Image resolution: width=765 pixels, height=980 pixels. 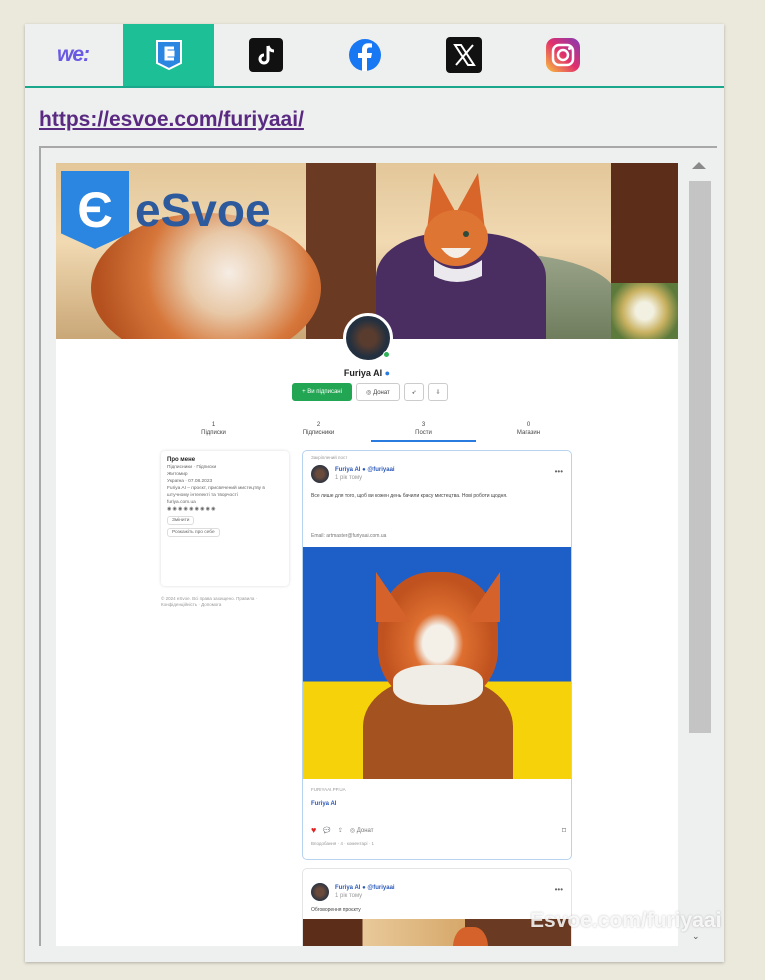 I want to click on about-chip: Розкажіть про себе, so click(x=193, y=532).